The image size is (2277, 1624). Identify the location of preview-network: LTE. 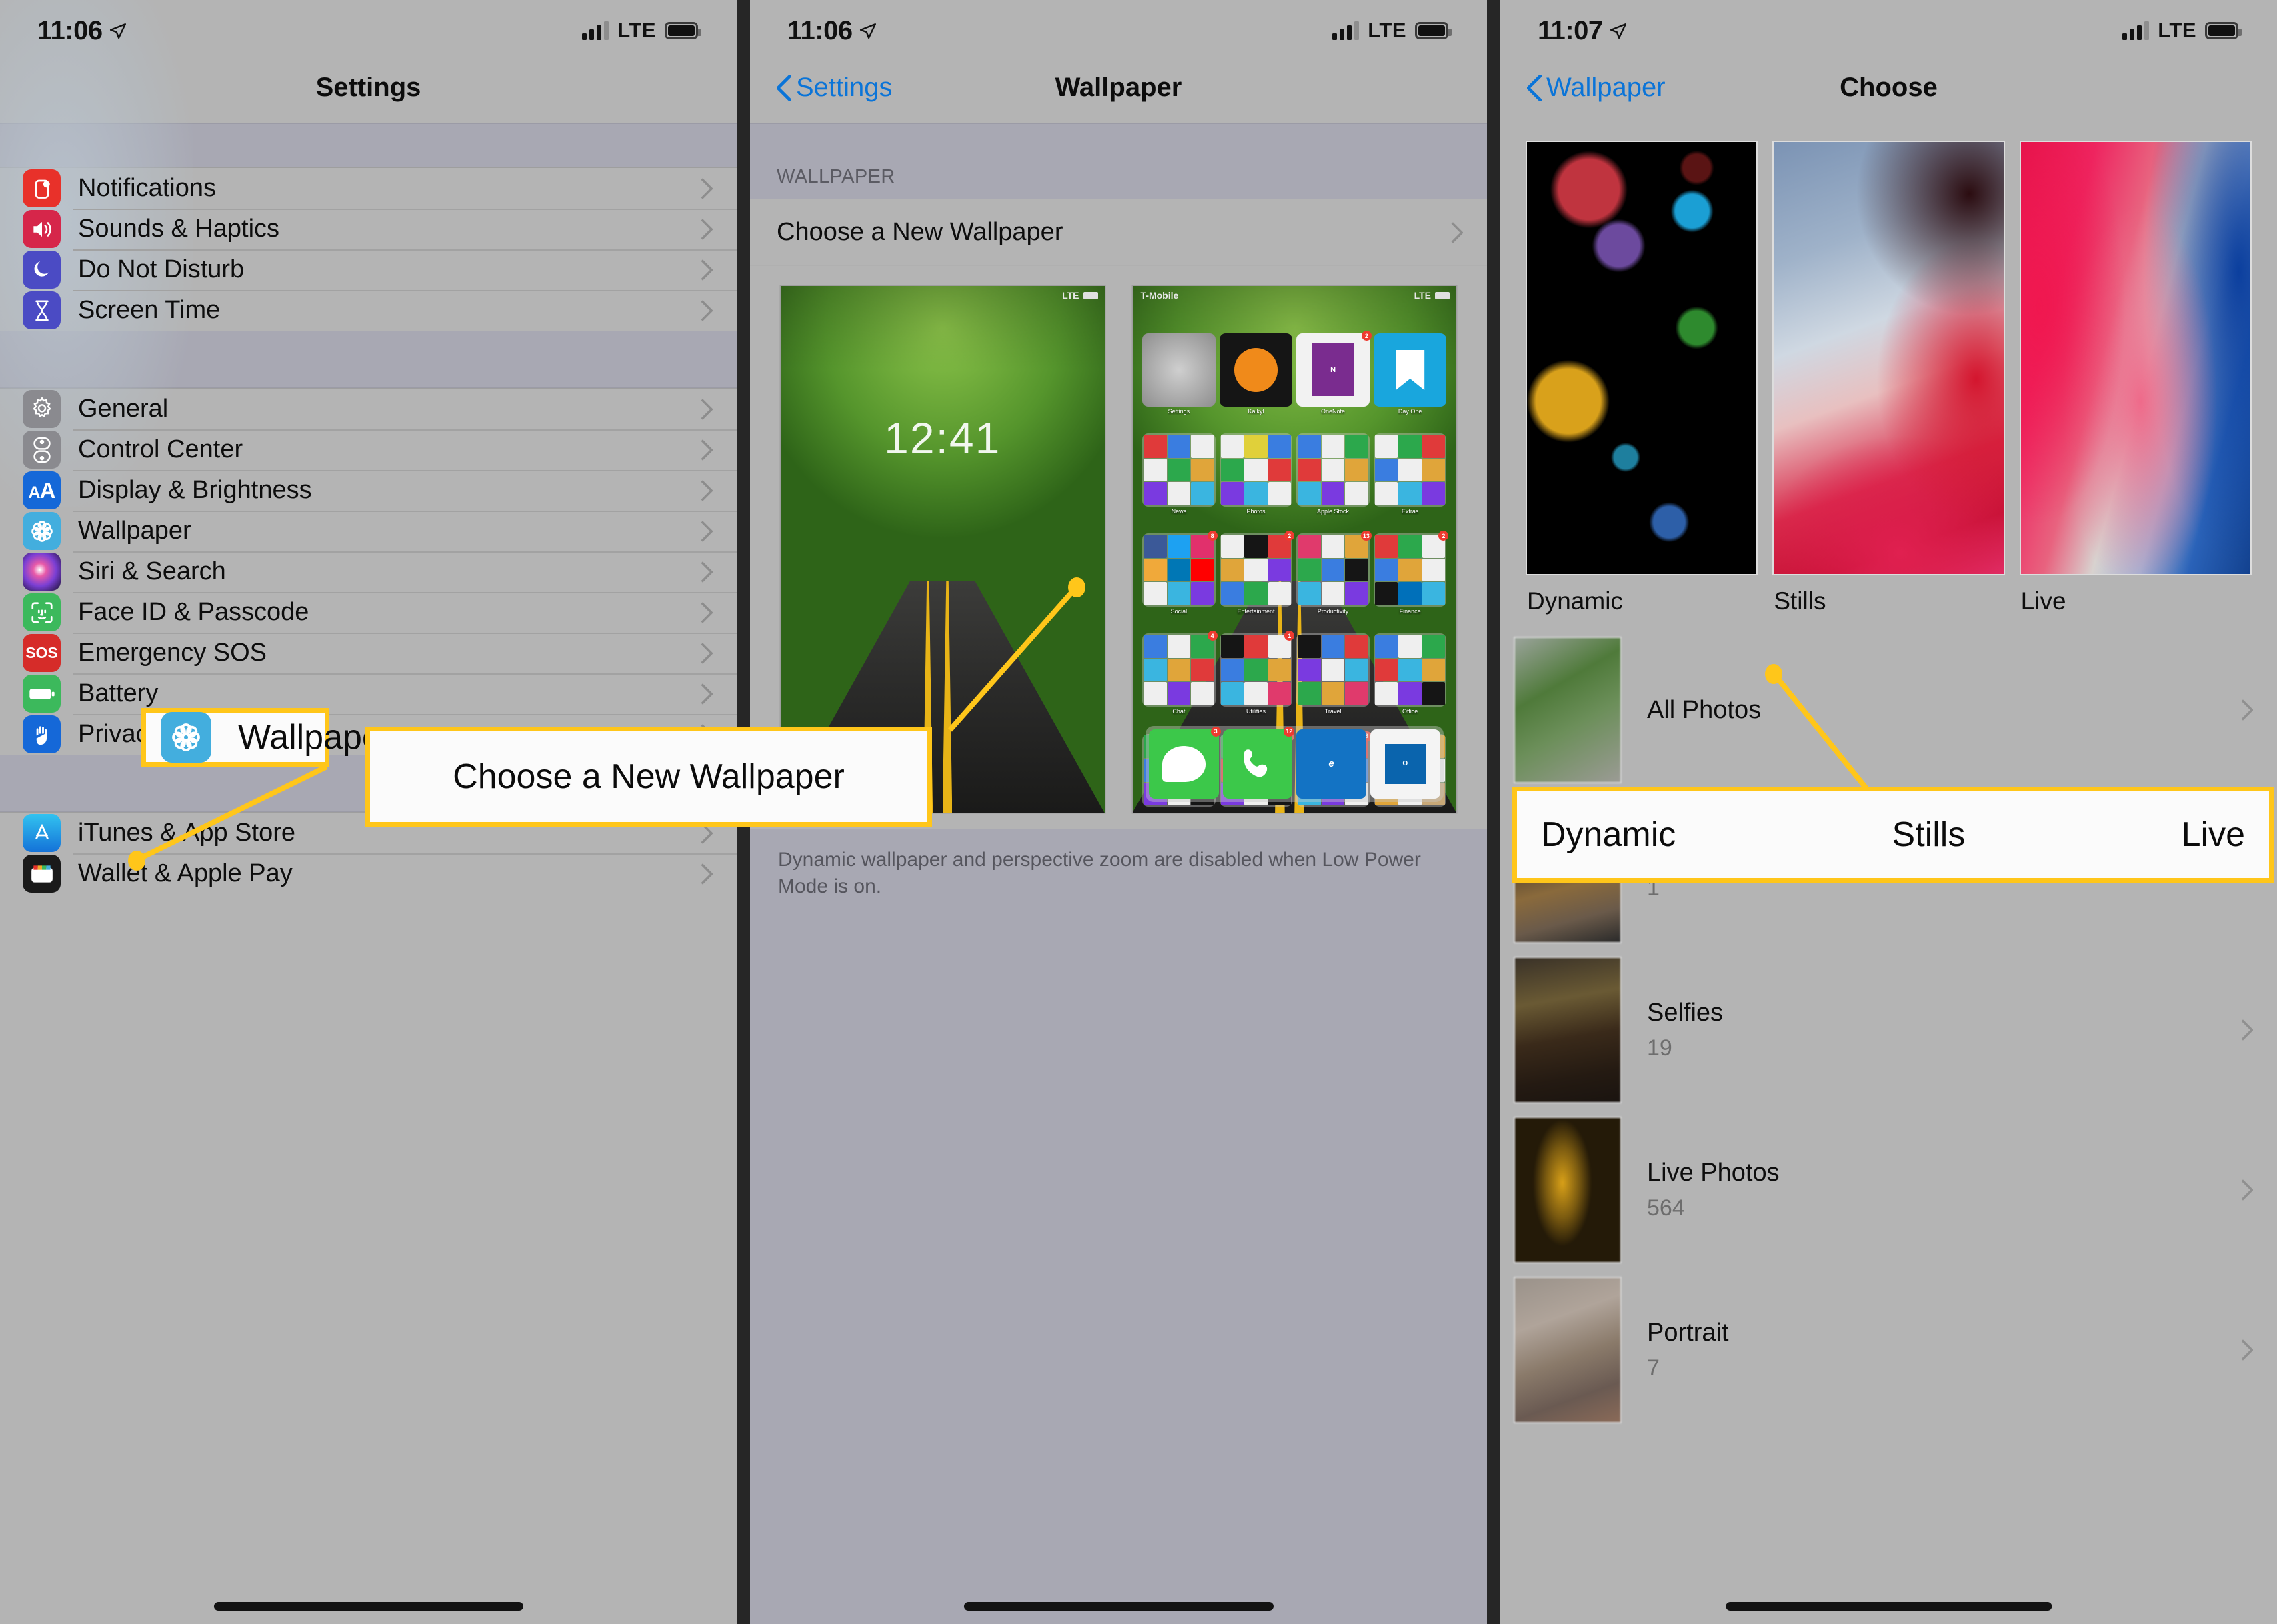
(1422, 295).